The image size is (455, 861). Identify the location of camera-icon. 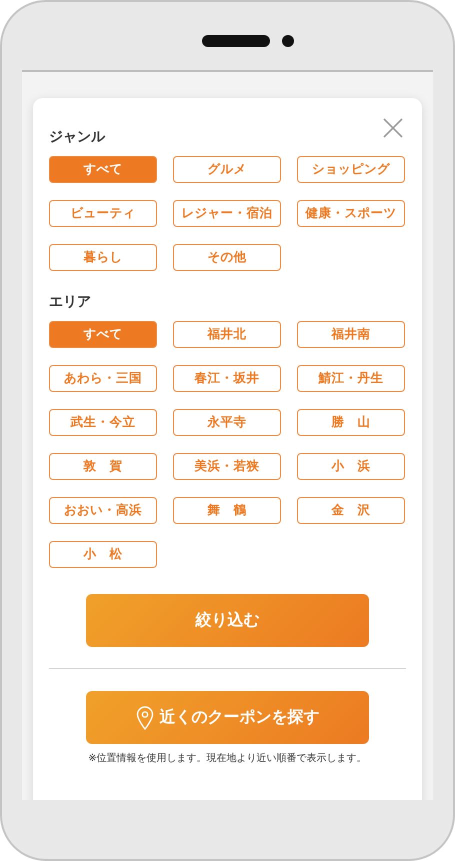
(288, 41).